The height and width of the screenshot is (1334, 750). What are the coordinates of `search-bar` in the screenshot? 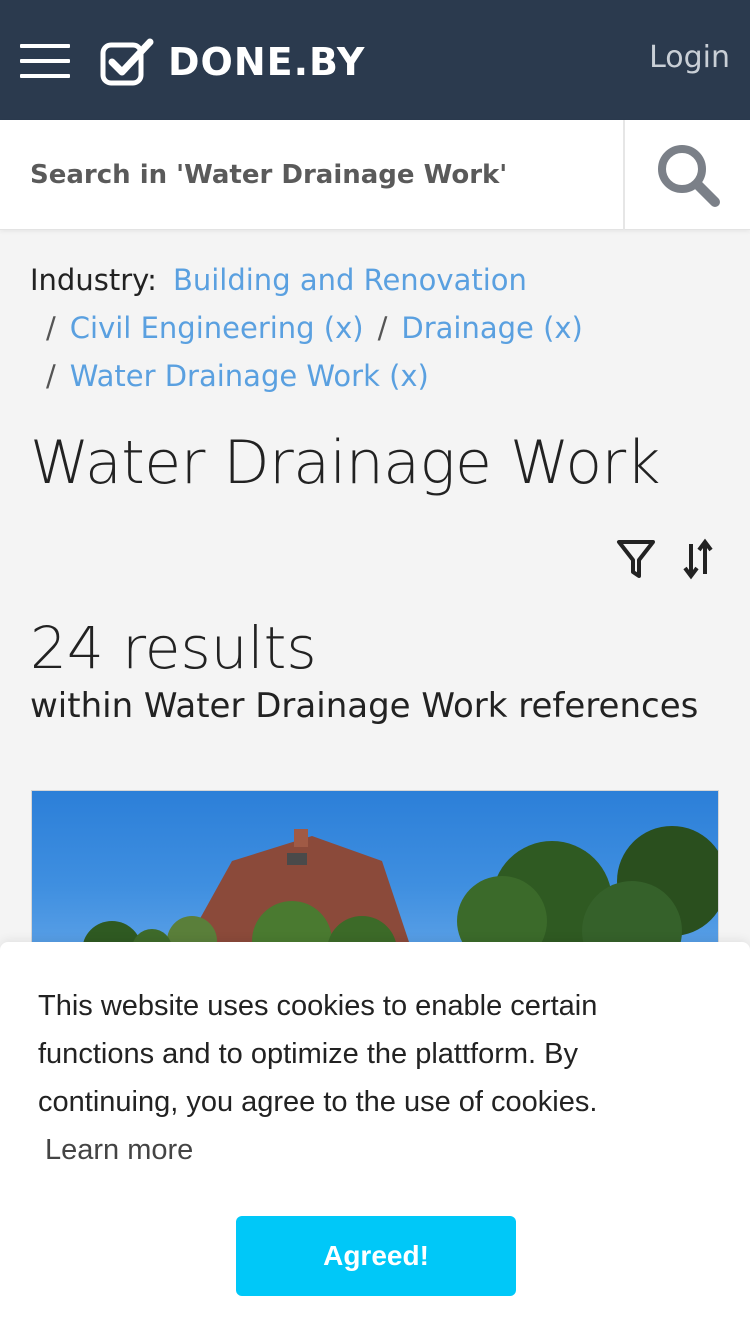 It's located at (375, 175).